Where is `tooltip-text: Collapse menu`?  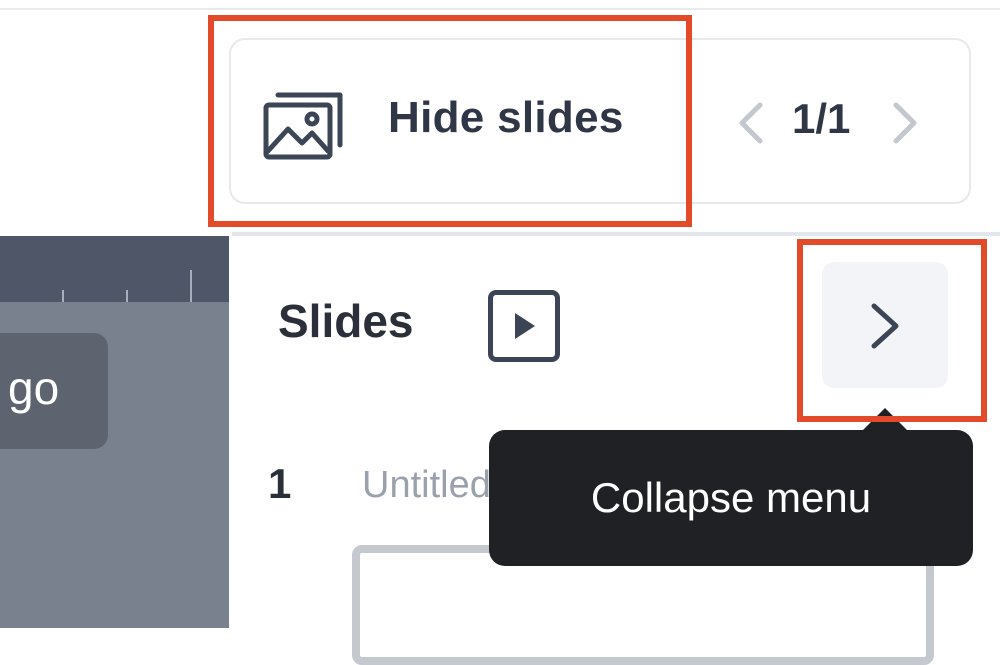 tooltip-text: Collapse menu is located at coordinates (731, 497).